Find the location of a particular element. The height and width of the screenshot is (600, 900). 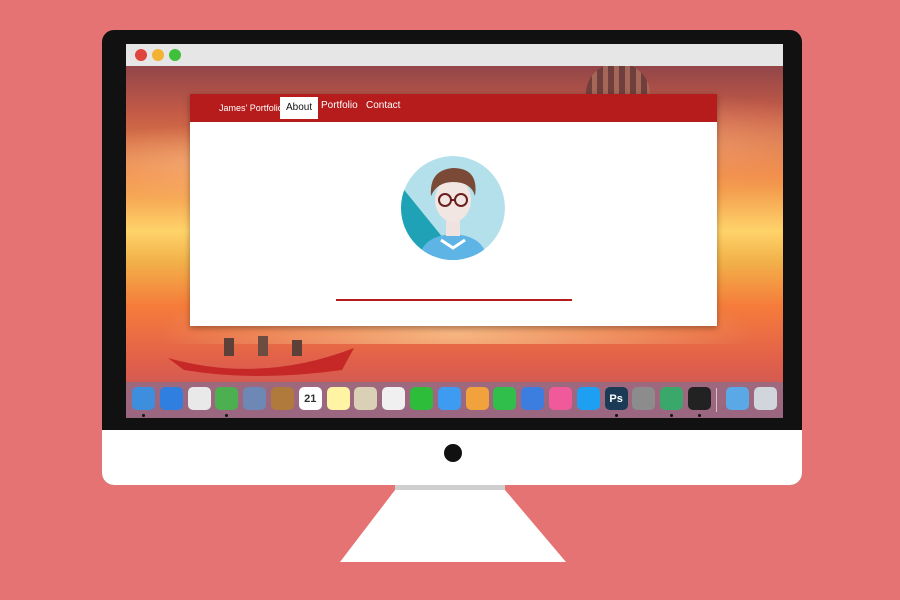

dock: 21 Ps is located at coordinates (454, 400).